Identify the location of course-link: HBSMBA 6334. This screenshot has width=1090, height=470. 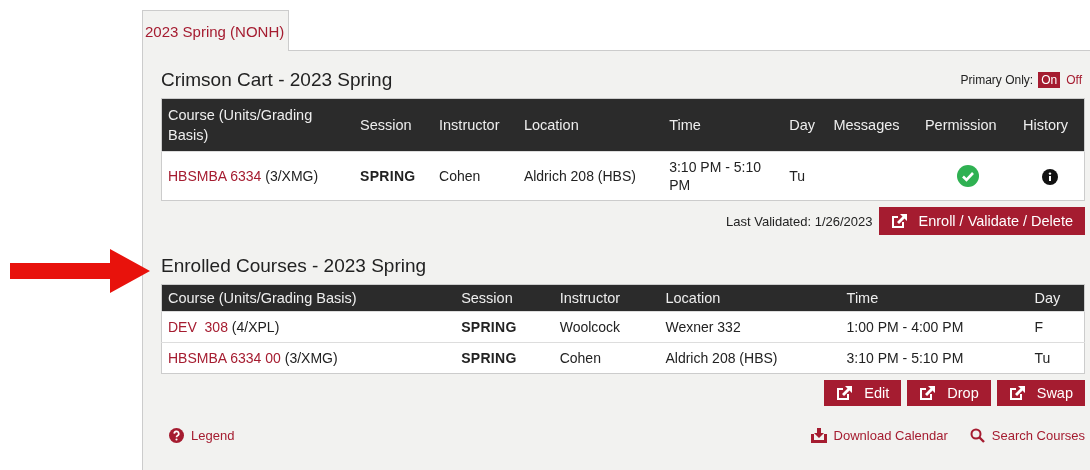
(215, 176).